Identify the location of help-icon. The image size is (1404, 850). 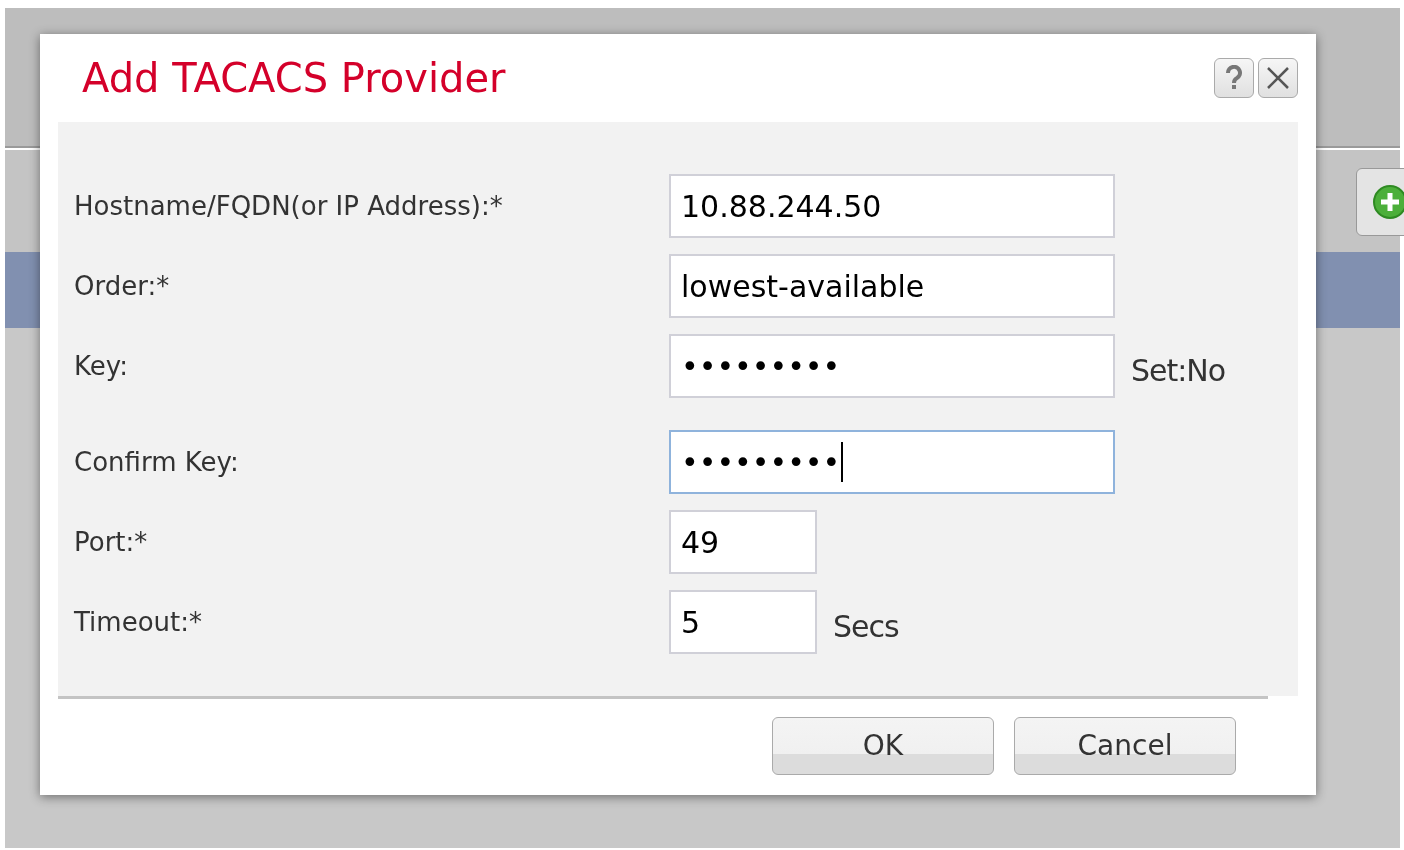
(1234, 78).